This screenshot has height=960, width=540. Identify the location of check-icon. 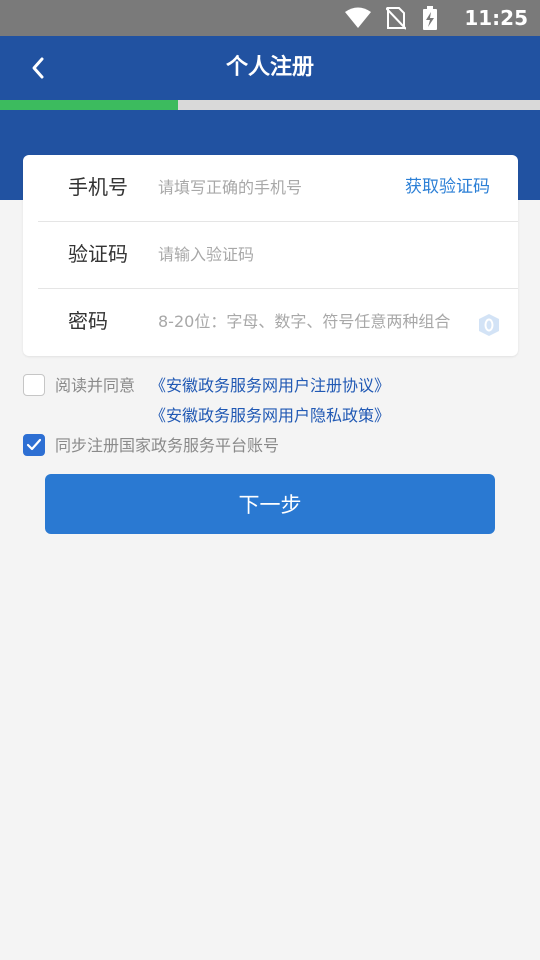
(34, 444).